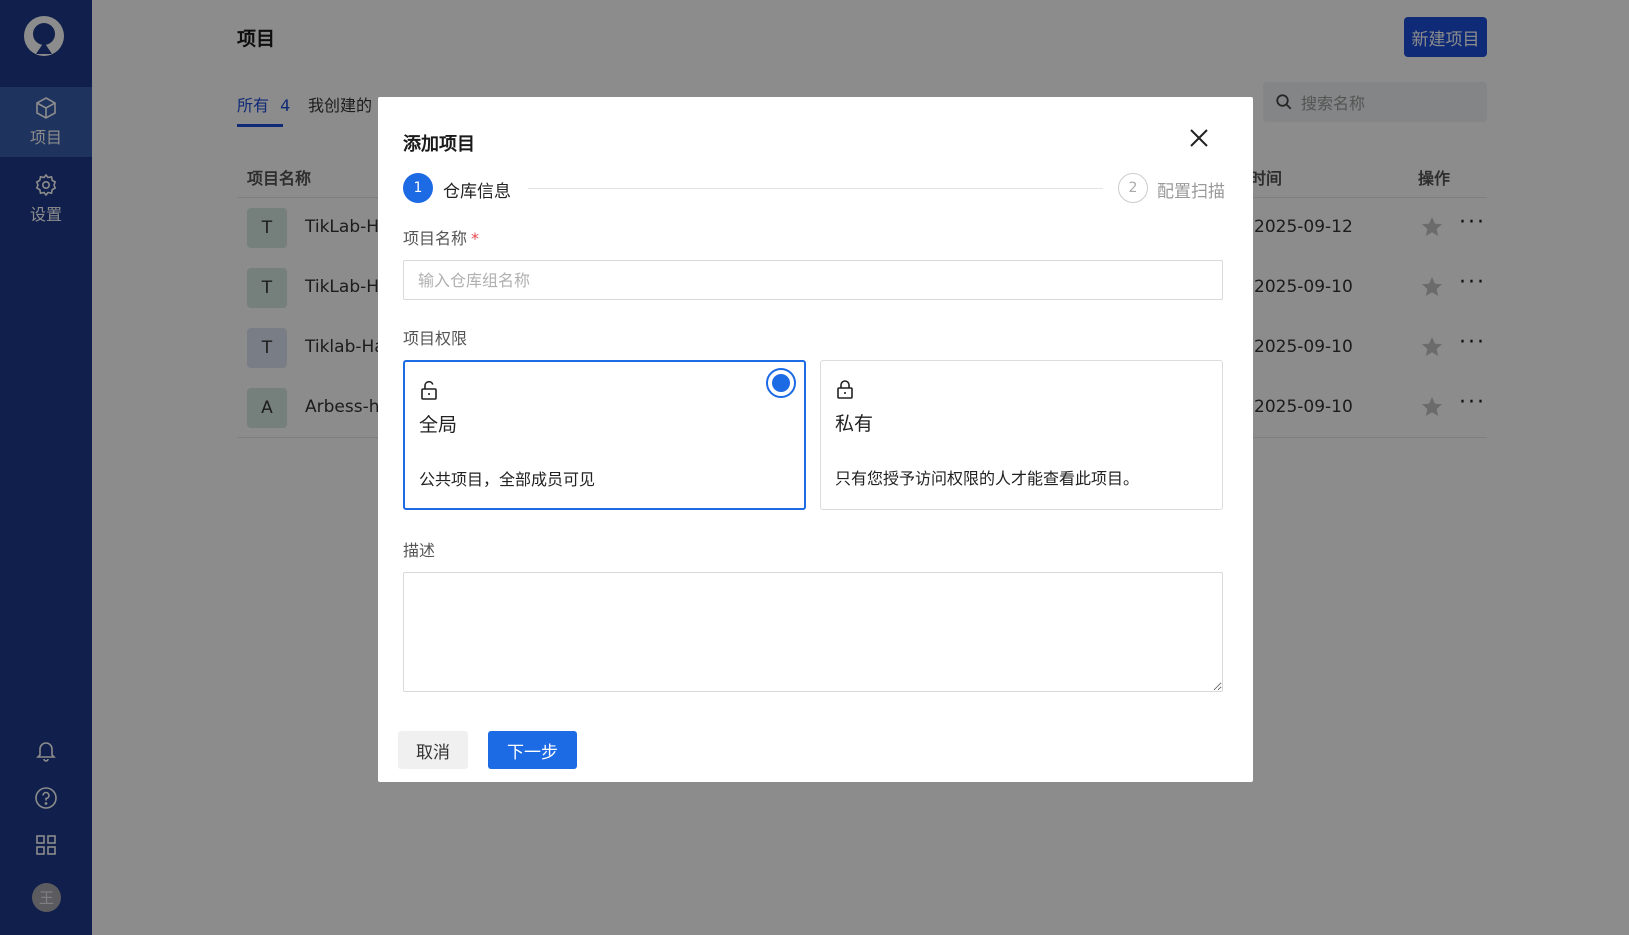 The image size is (1629, 935). What do you see at coordinates (854, 424) in the screenshot?
I see `option-title: 私有` at bounding box center [854, 424].